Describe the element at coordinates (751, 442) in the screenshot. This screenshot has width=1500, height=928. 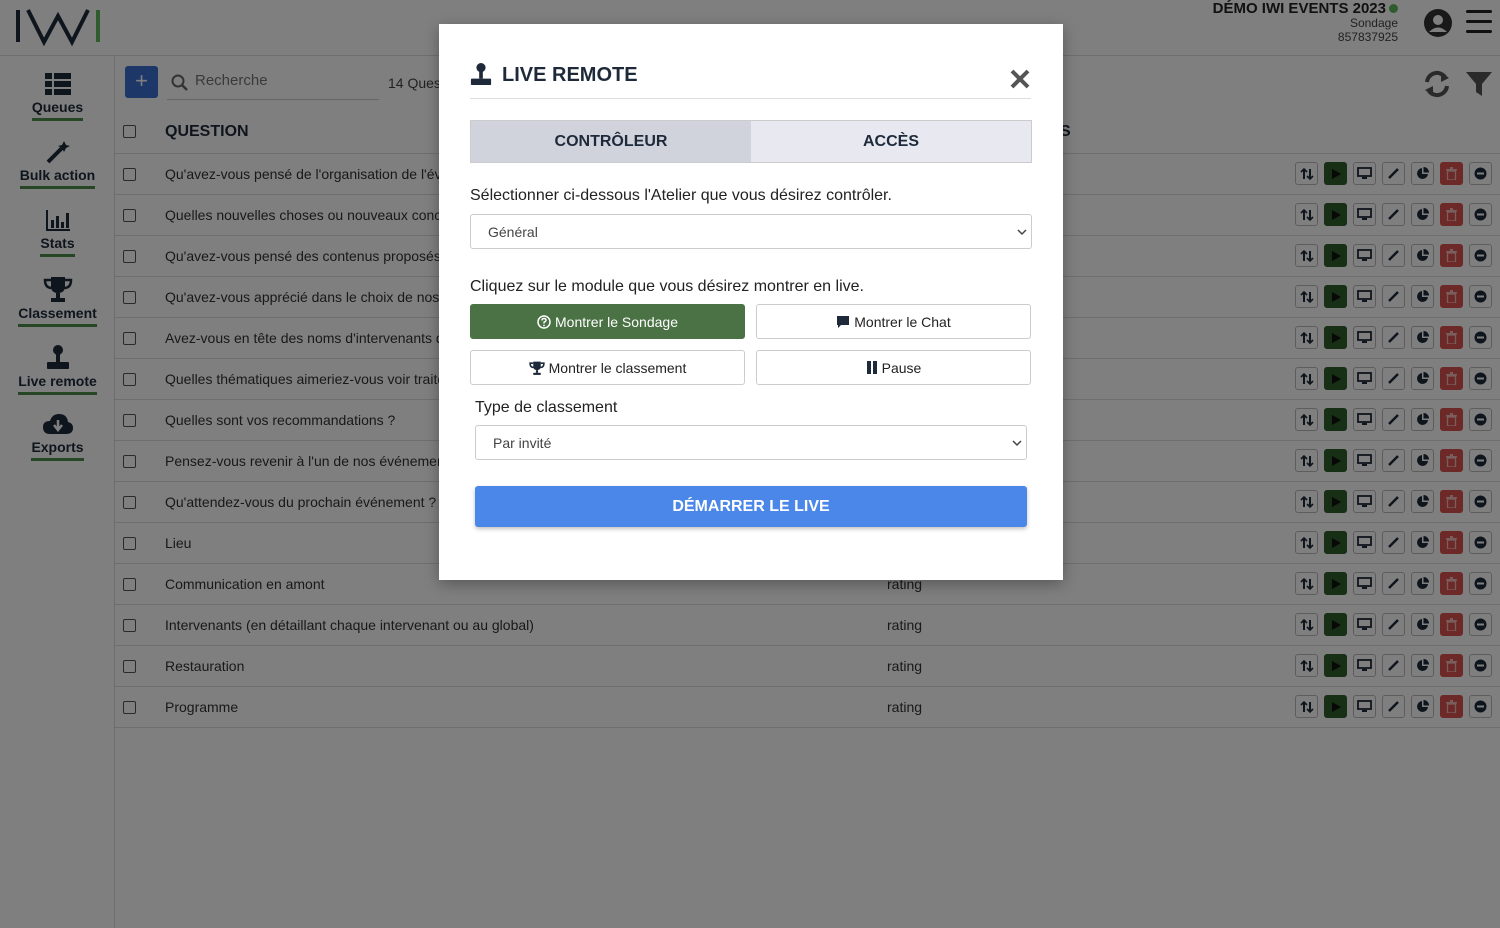
I see `ranking-type-select: Par invité` at that location.